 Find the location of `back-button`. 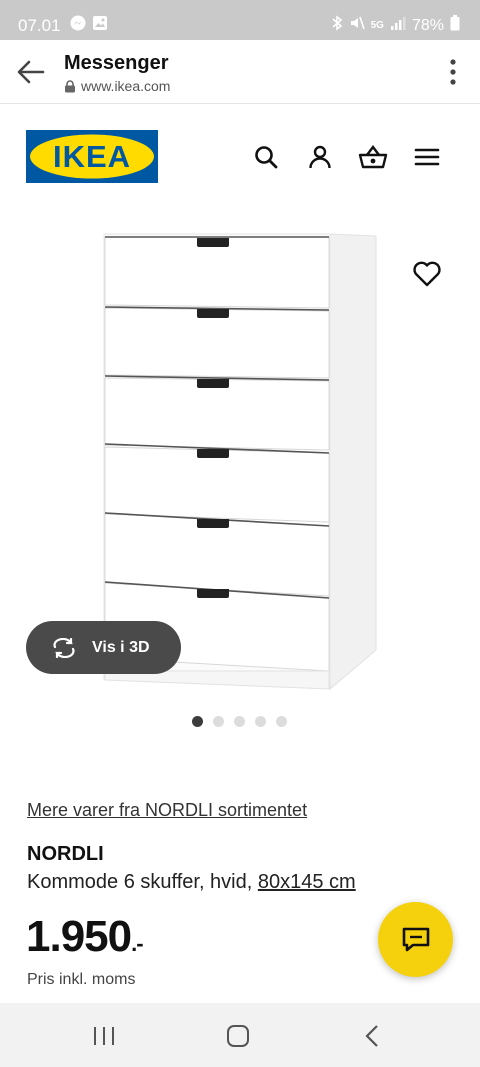

back-button is located at coordinates (31, 72).